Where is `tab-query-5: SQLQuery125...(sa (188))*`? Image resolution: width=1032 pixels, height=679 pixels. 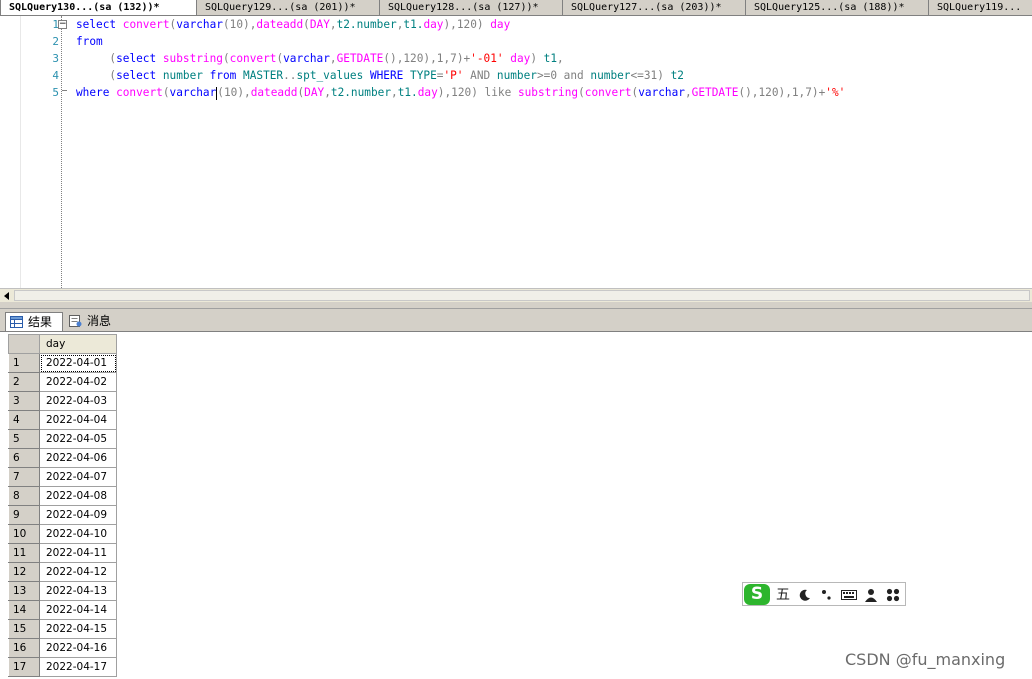
tab-query-5: SQLQuery125...(sa (188))* is located at coordinates (837, 7).